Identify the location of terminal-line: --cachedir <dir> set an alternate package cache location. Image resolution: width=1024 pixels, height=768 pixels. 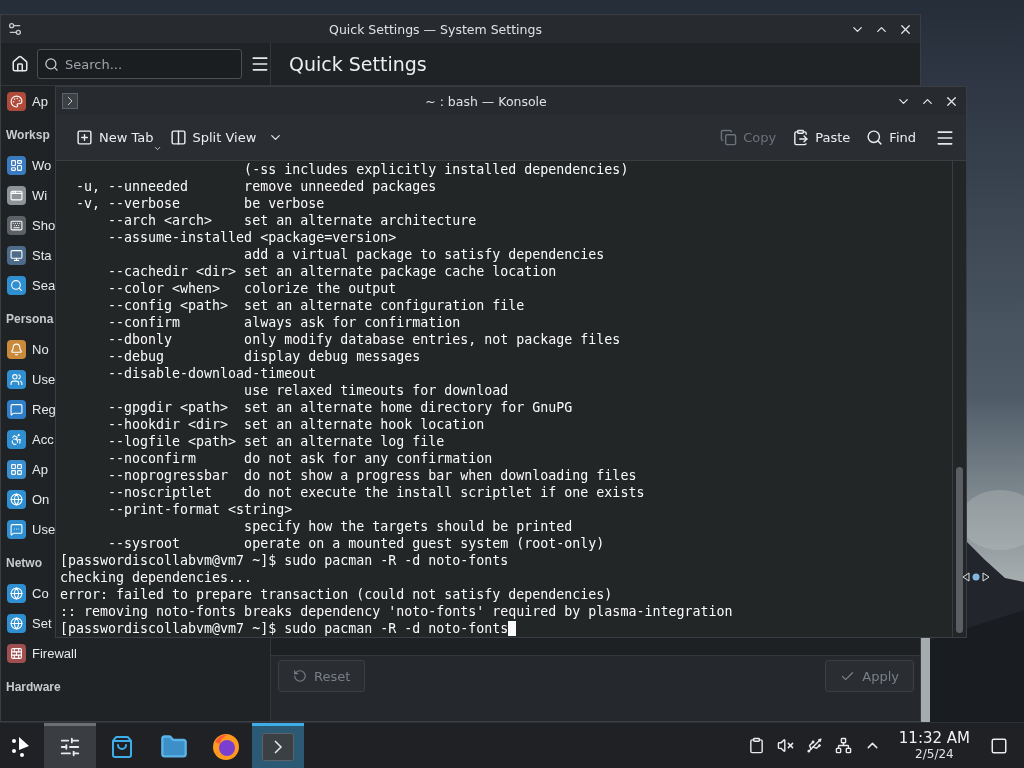
(332, 271).